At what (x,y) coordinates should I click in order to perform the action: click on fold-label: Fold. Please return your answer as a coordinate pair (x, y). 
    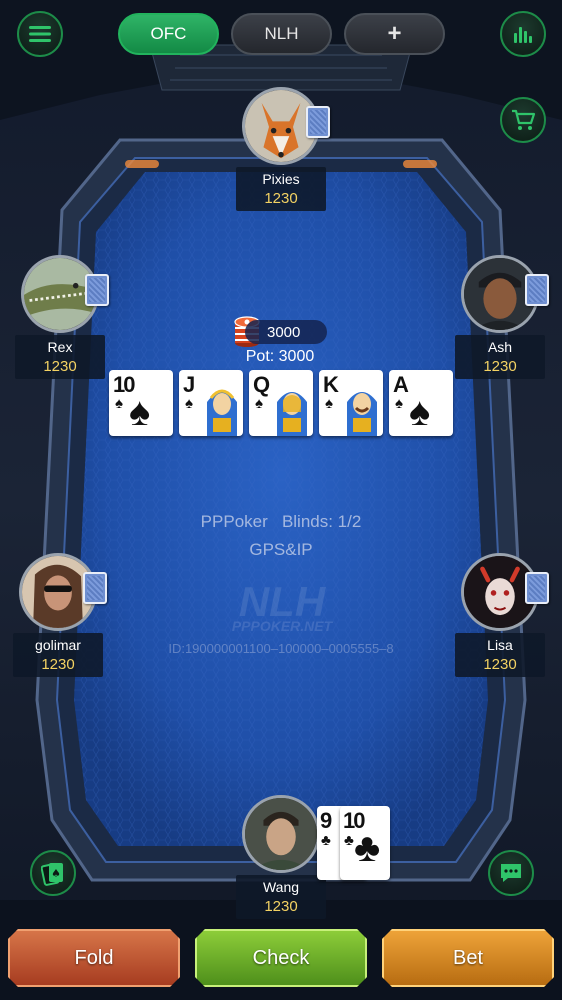
    Looking at the image, I should click on (94, 957).